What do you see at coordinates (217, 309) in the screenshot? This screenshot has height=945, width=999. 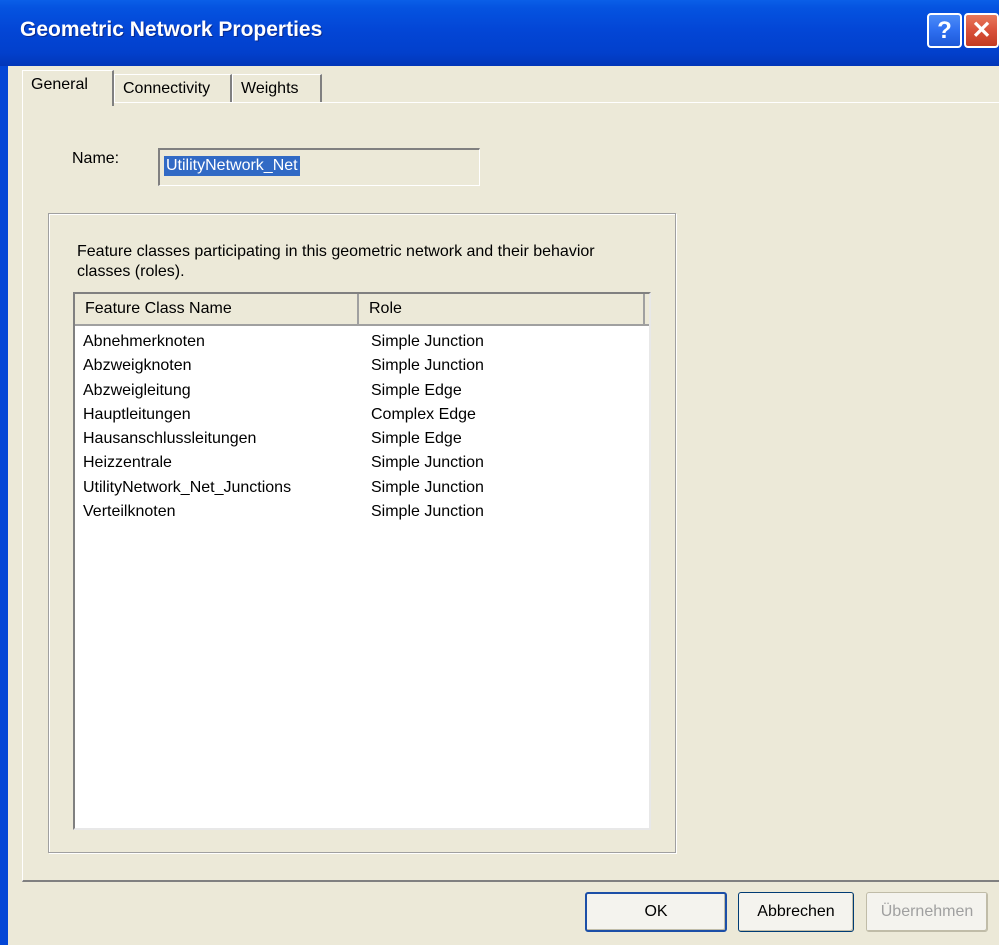 I see `column-header-feature-class-name: Feature Class Name` at bounding box center [217, 309].